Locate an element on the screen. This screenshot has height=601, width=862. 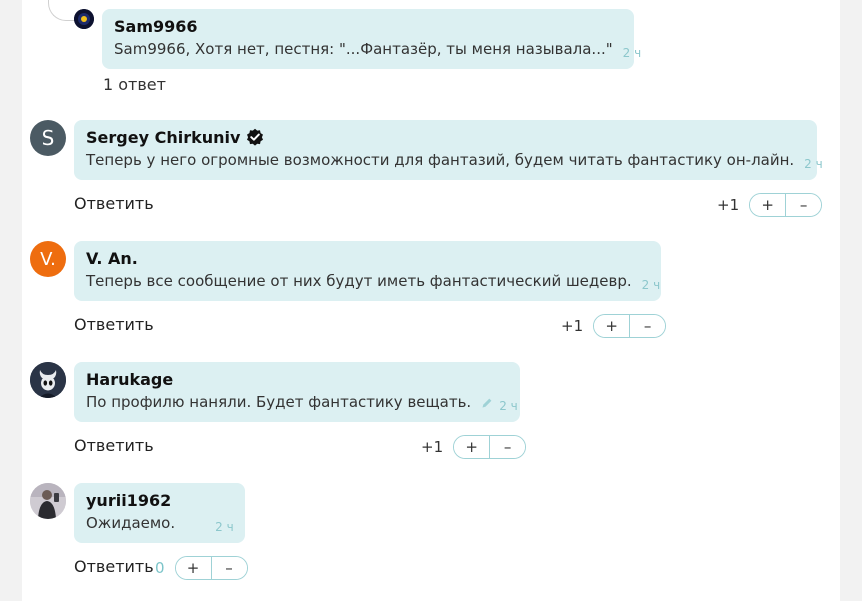
avatar-yurii1962 is located at coordinates (48, 501).